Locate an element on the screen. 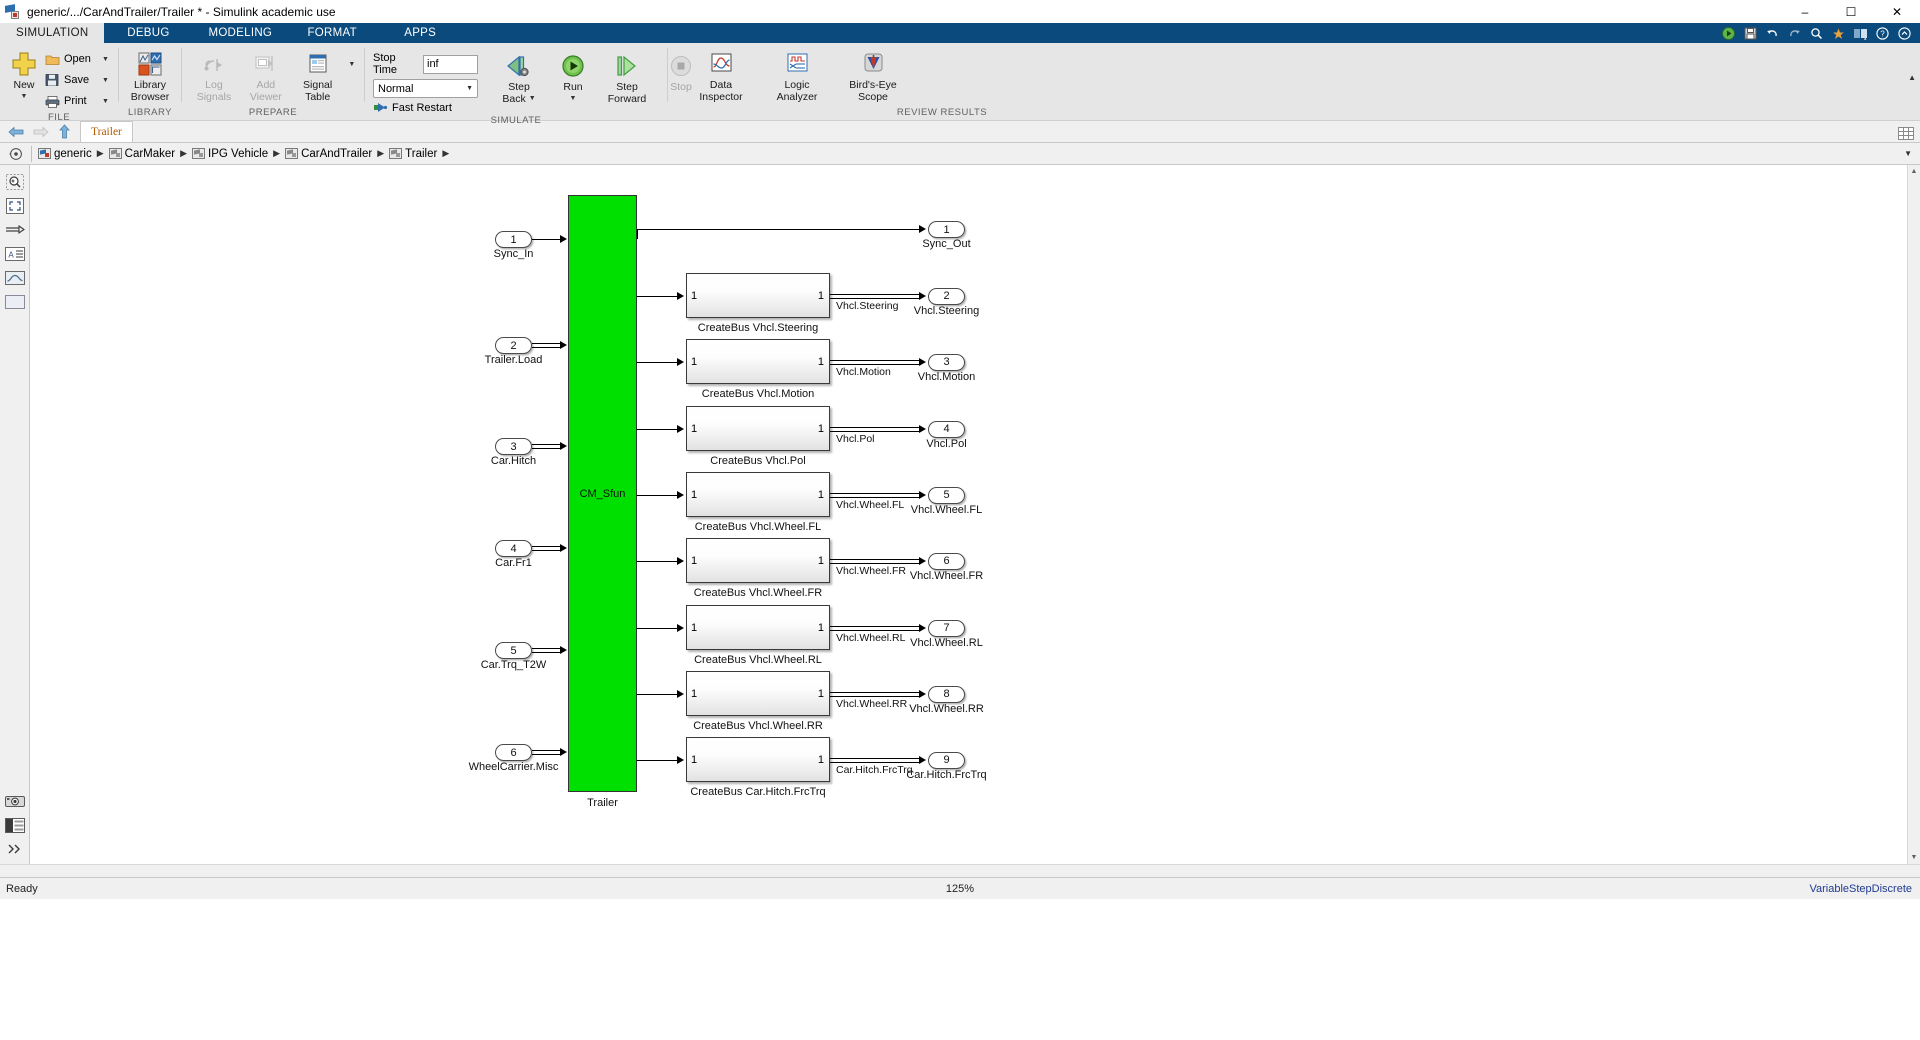  createbus-bus-wire-top is located at coordinates (875, 493).